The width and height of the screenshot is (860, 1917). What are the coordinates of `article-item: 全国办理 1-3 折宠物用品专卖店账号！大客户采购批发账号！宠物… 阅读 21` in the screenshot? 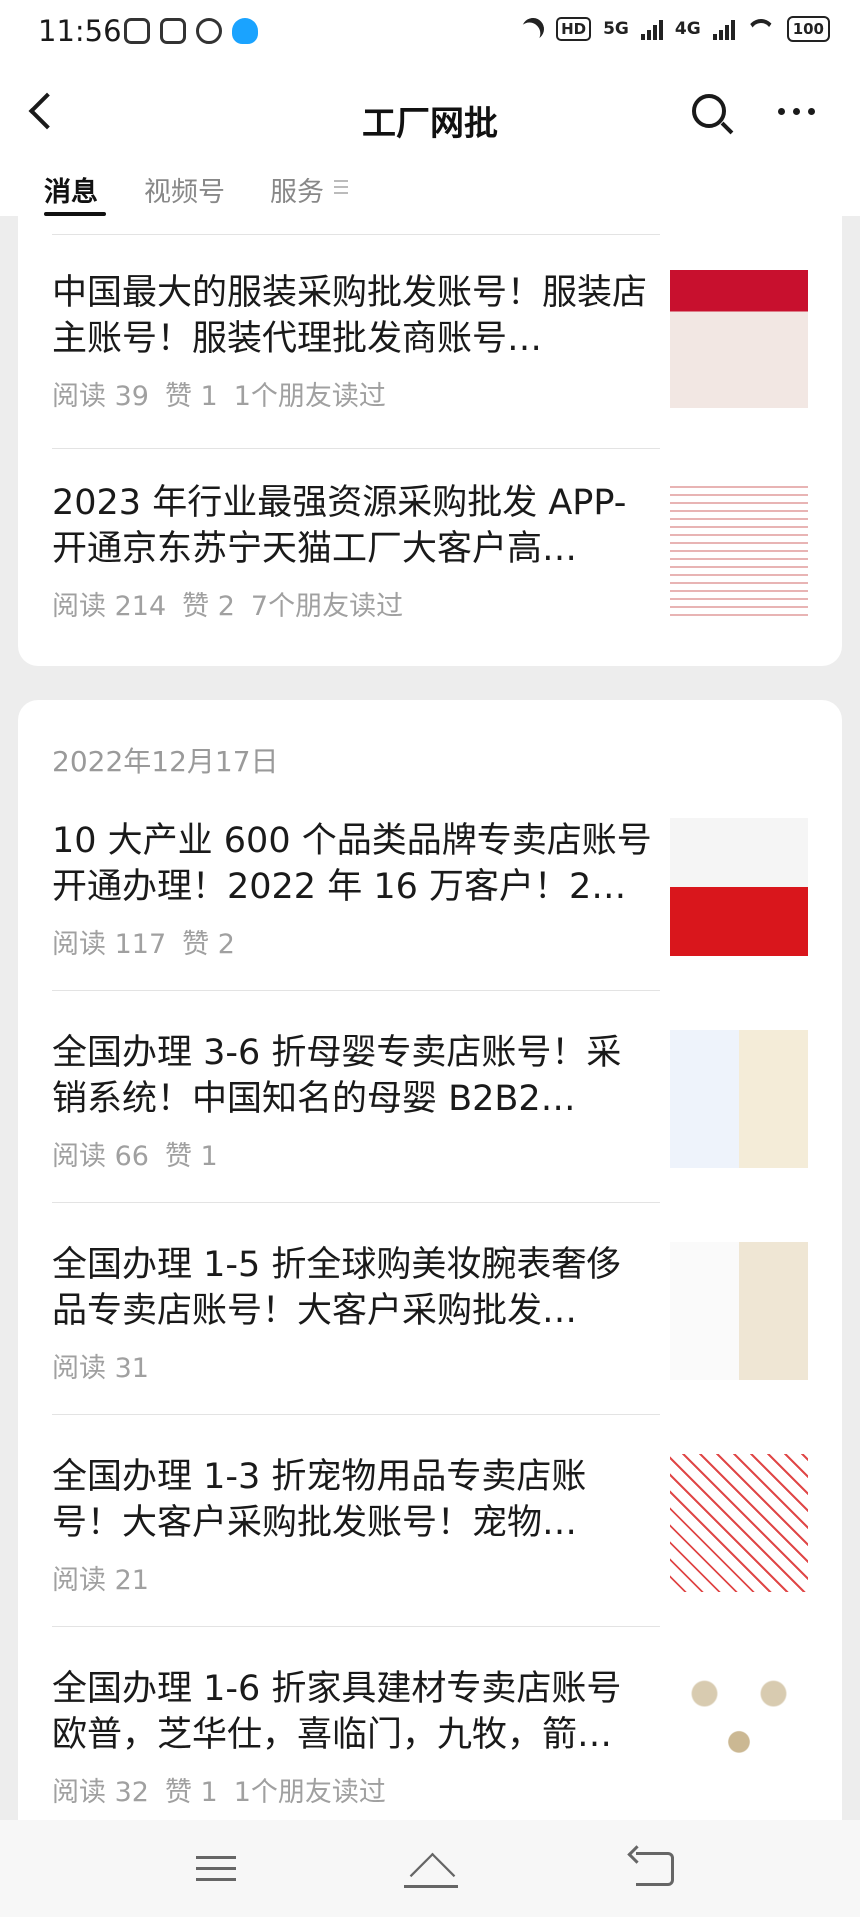 It's located at (430, 1559).